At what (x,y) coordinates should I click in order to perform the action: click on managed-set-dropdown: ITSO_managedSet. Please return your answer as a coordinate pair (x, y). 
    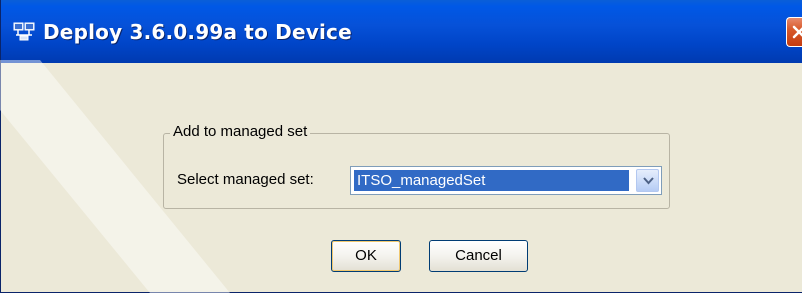
    Looking at the image, I should click on (506, 180).